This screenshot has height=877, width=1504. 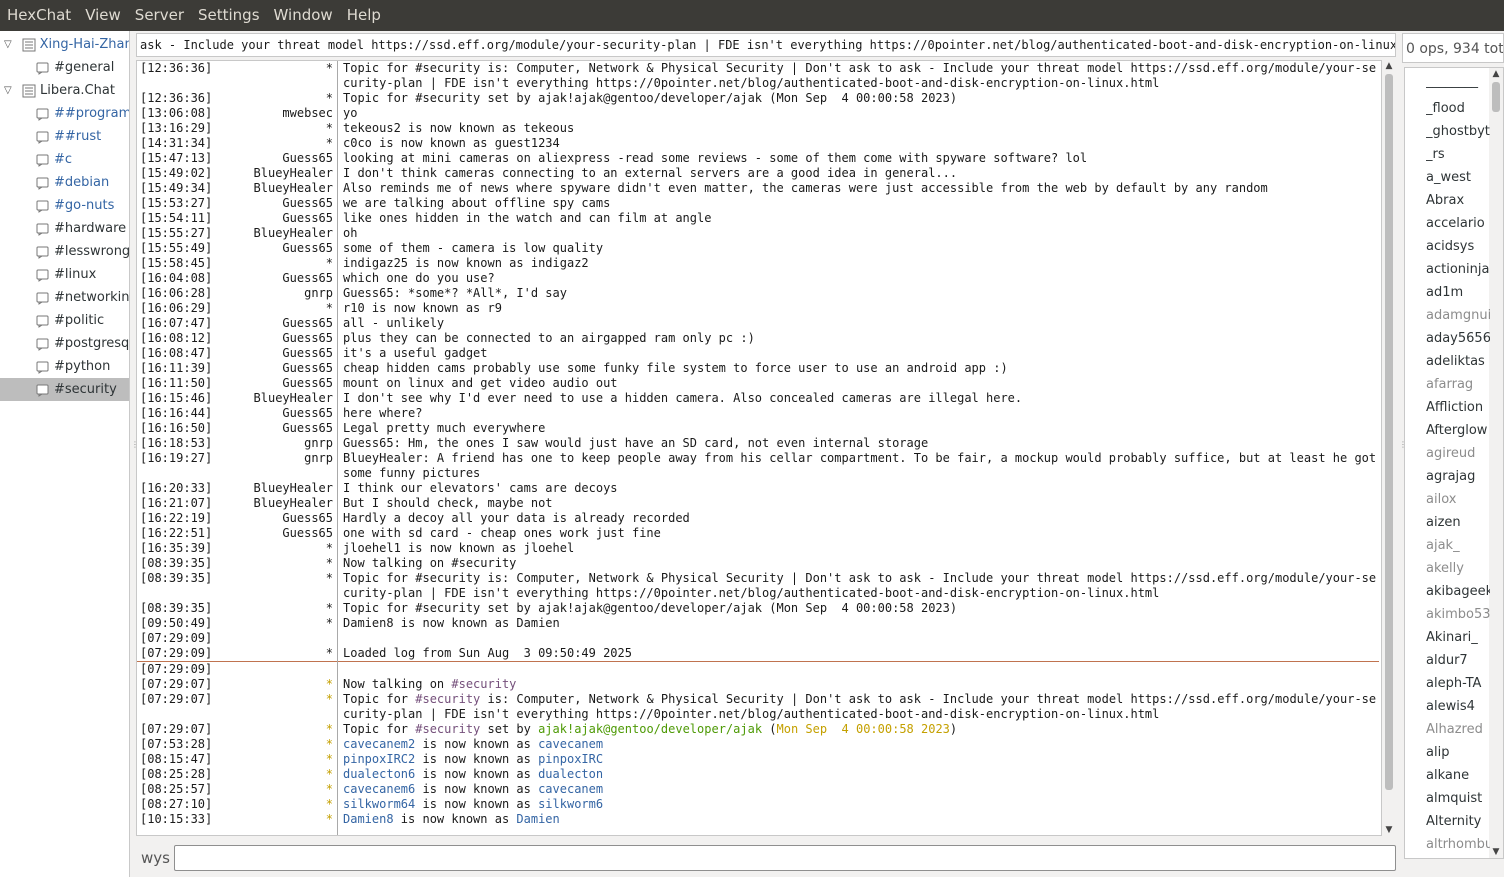 What do you see at coordinates (1496, 97) in the screenshot?
I see `userlist-scroll-thumb` at bounding box center [1496, 97].